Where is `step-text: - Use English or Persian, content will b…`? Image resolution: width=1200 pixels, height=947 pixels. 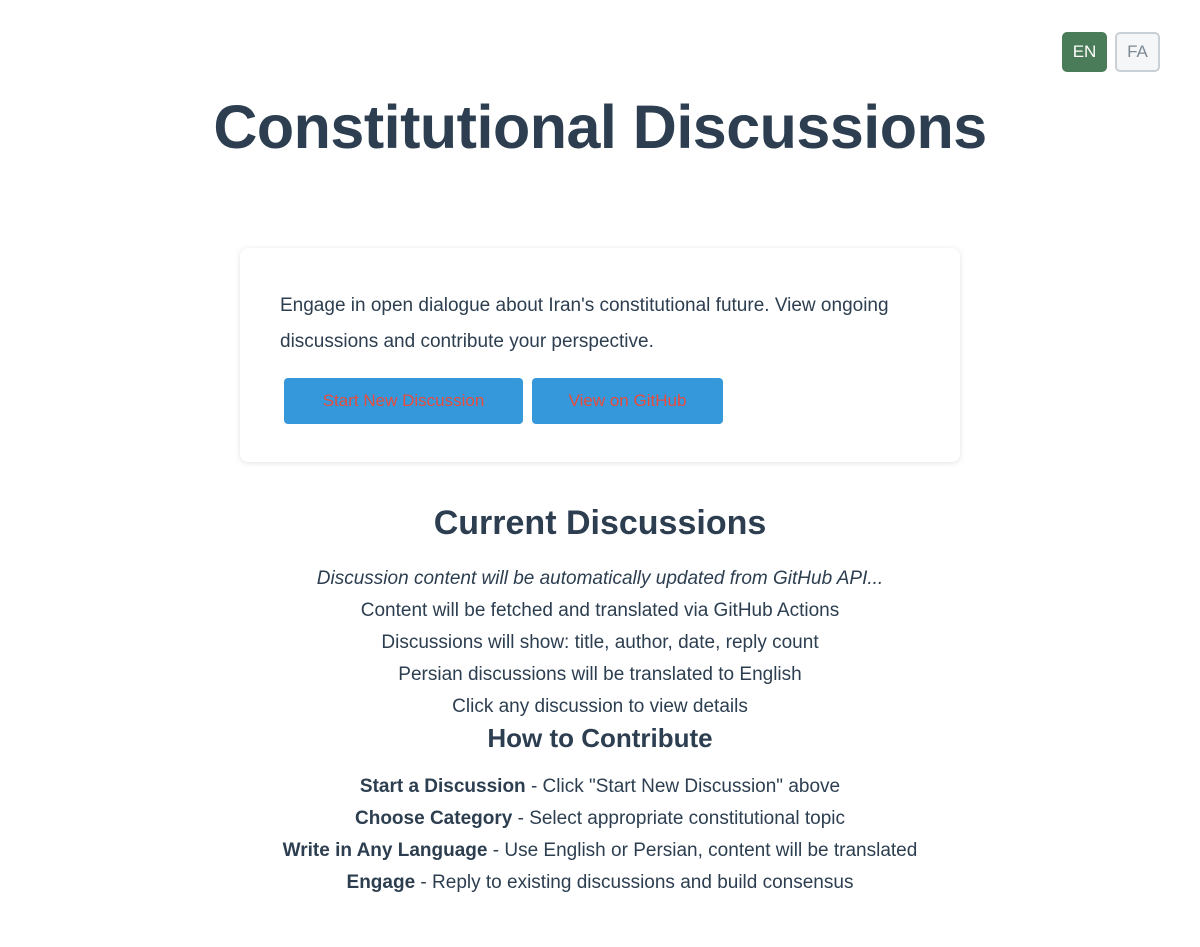
step-text: - Use English or Persian, content will b… is located at coordinates (702, 850).